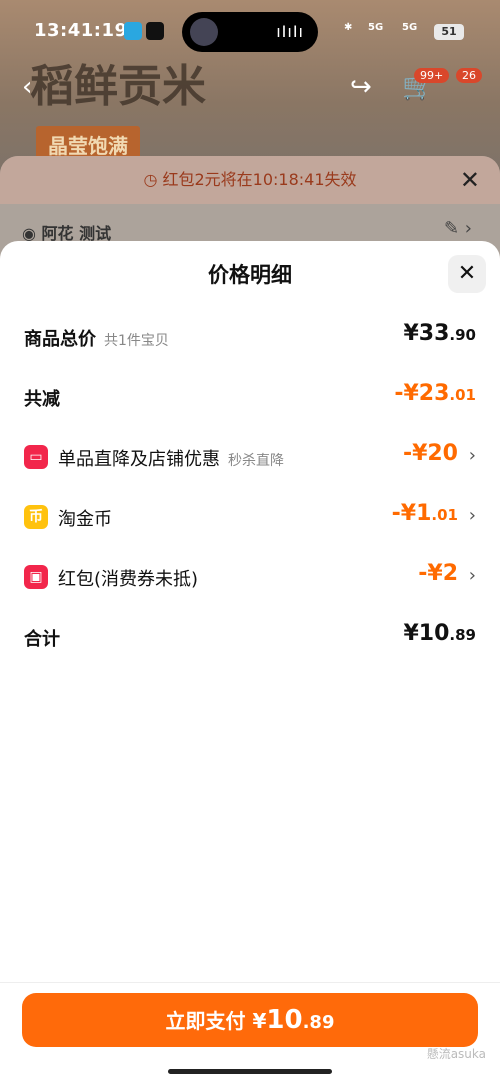 This screenshot has height=1090, width=500. I want to click on audio-wave-icon: ıIıIı, so click(290, 31).